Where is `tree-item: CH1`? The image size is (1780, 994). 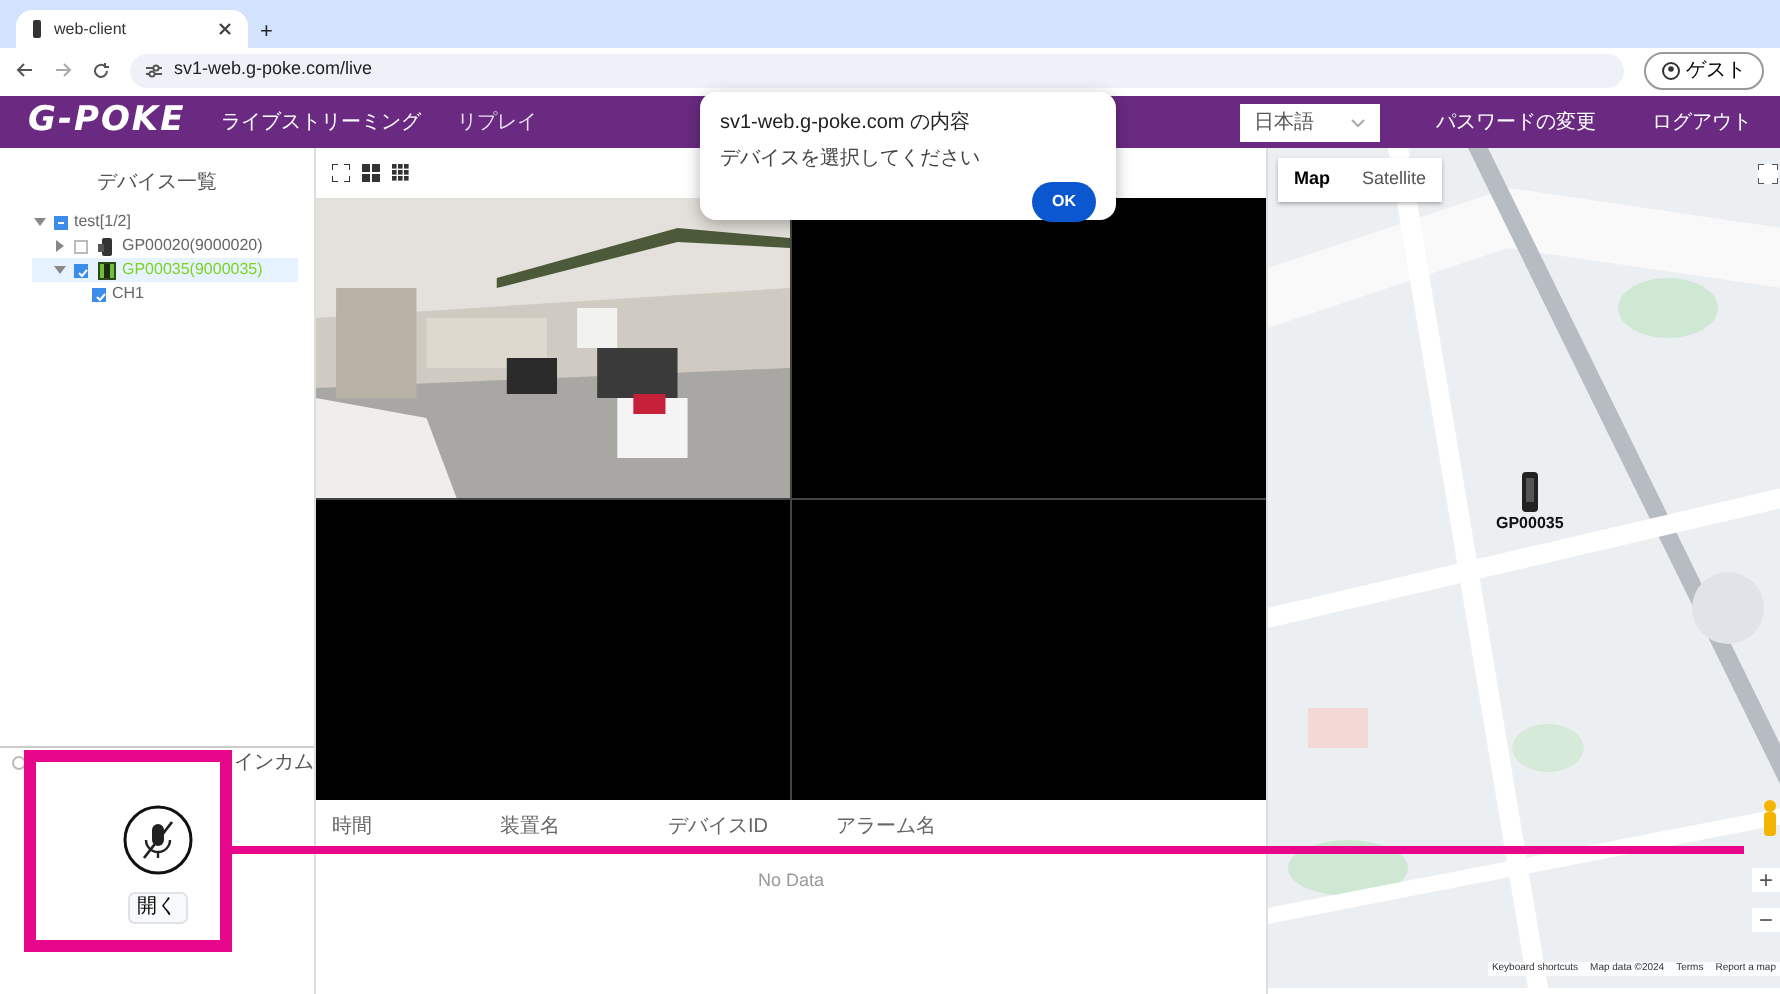 tree-item: CH1 is located at coordinates (165, 294).